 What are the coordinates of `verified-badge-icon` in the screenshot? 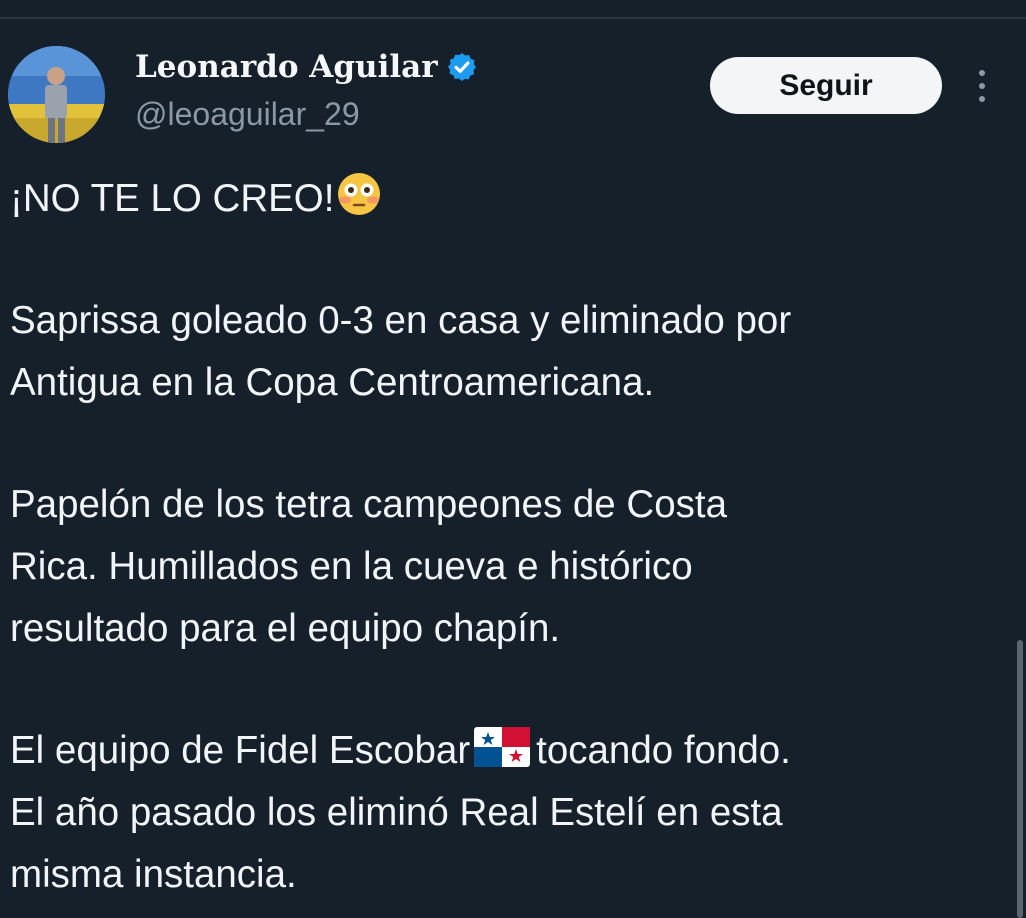 It's located at (462, 67).